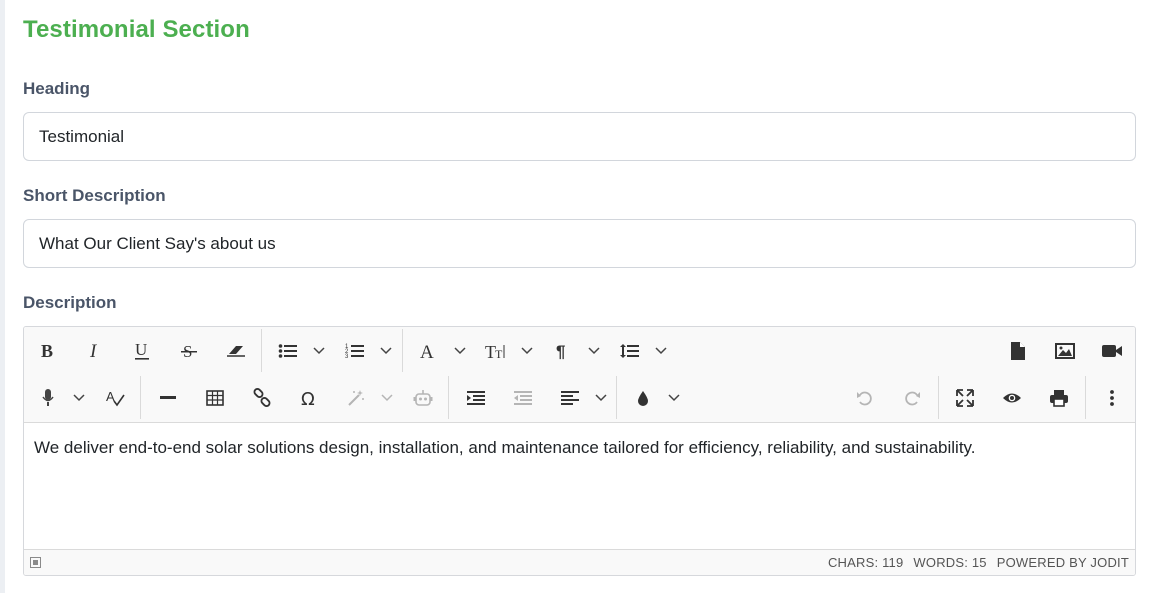  I want to click on svg-text: B, so click(47, 351).